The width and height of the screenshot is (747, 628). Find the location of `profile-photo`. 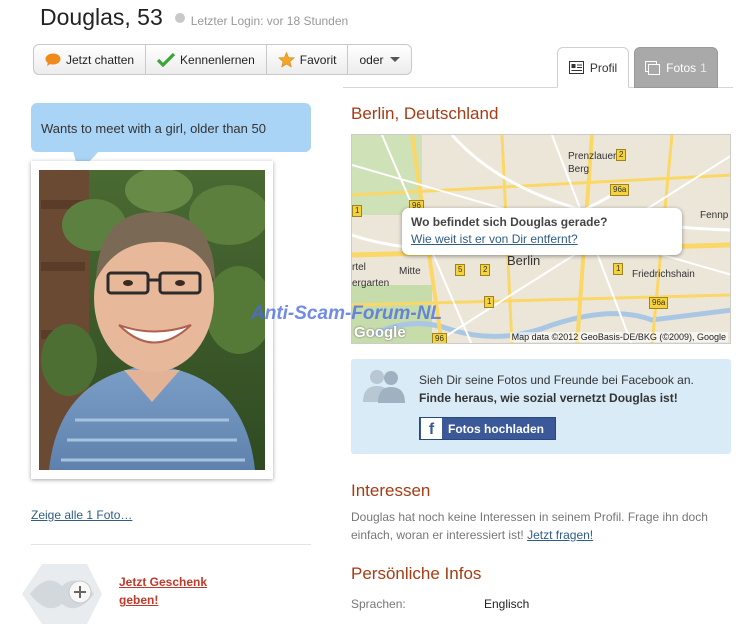

profile-photo is located at coordinates (152, 320).